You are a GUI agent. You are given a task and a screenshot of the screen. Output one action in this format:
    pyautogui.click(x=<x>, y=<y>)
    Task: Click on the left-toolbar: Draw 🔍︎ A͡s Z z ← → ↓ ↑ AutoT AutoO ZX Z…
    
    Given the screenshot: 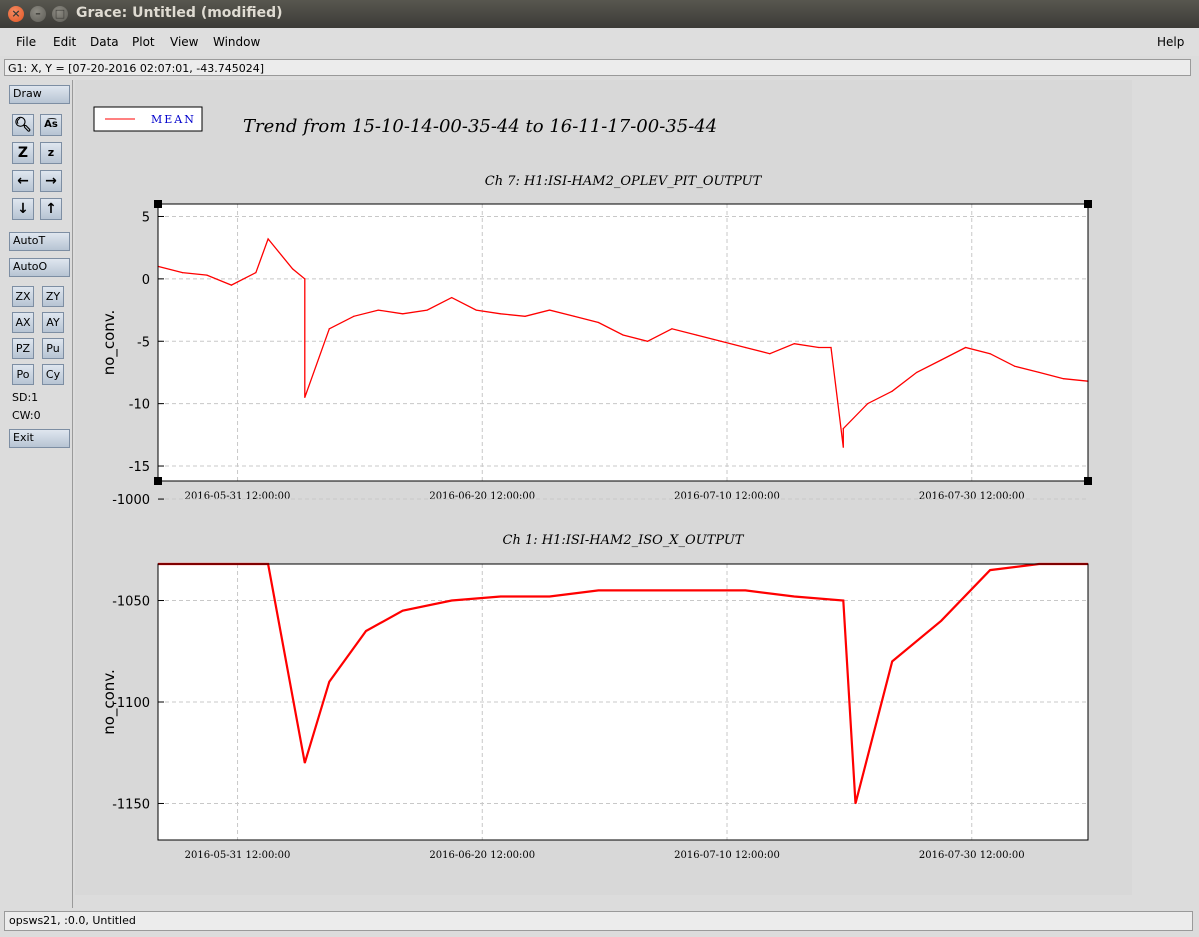 What is the action you would take?
    pyautogui.click(x=37, y=494)
    